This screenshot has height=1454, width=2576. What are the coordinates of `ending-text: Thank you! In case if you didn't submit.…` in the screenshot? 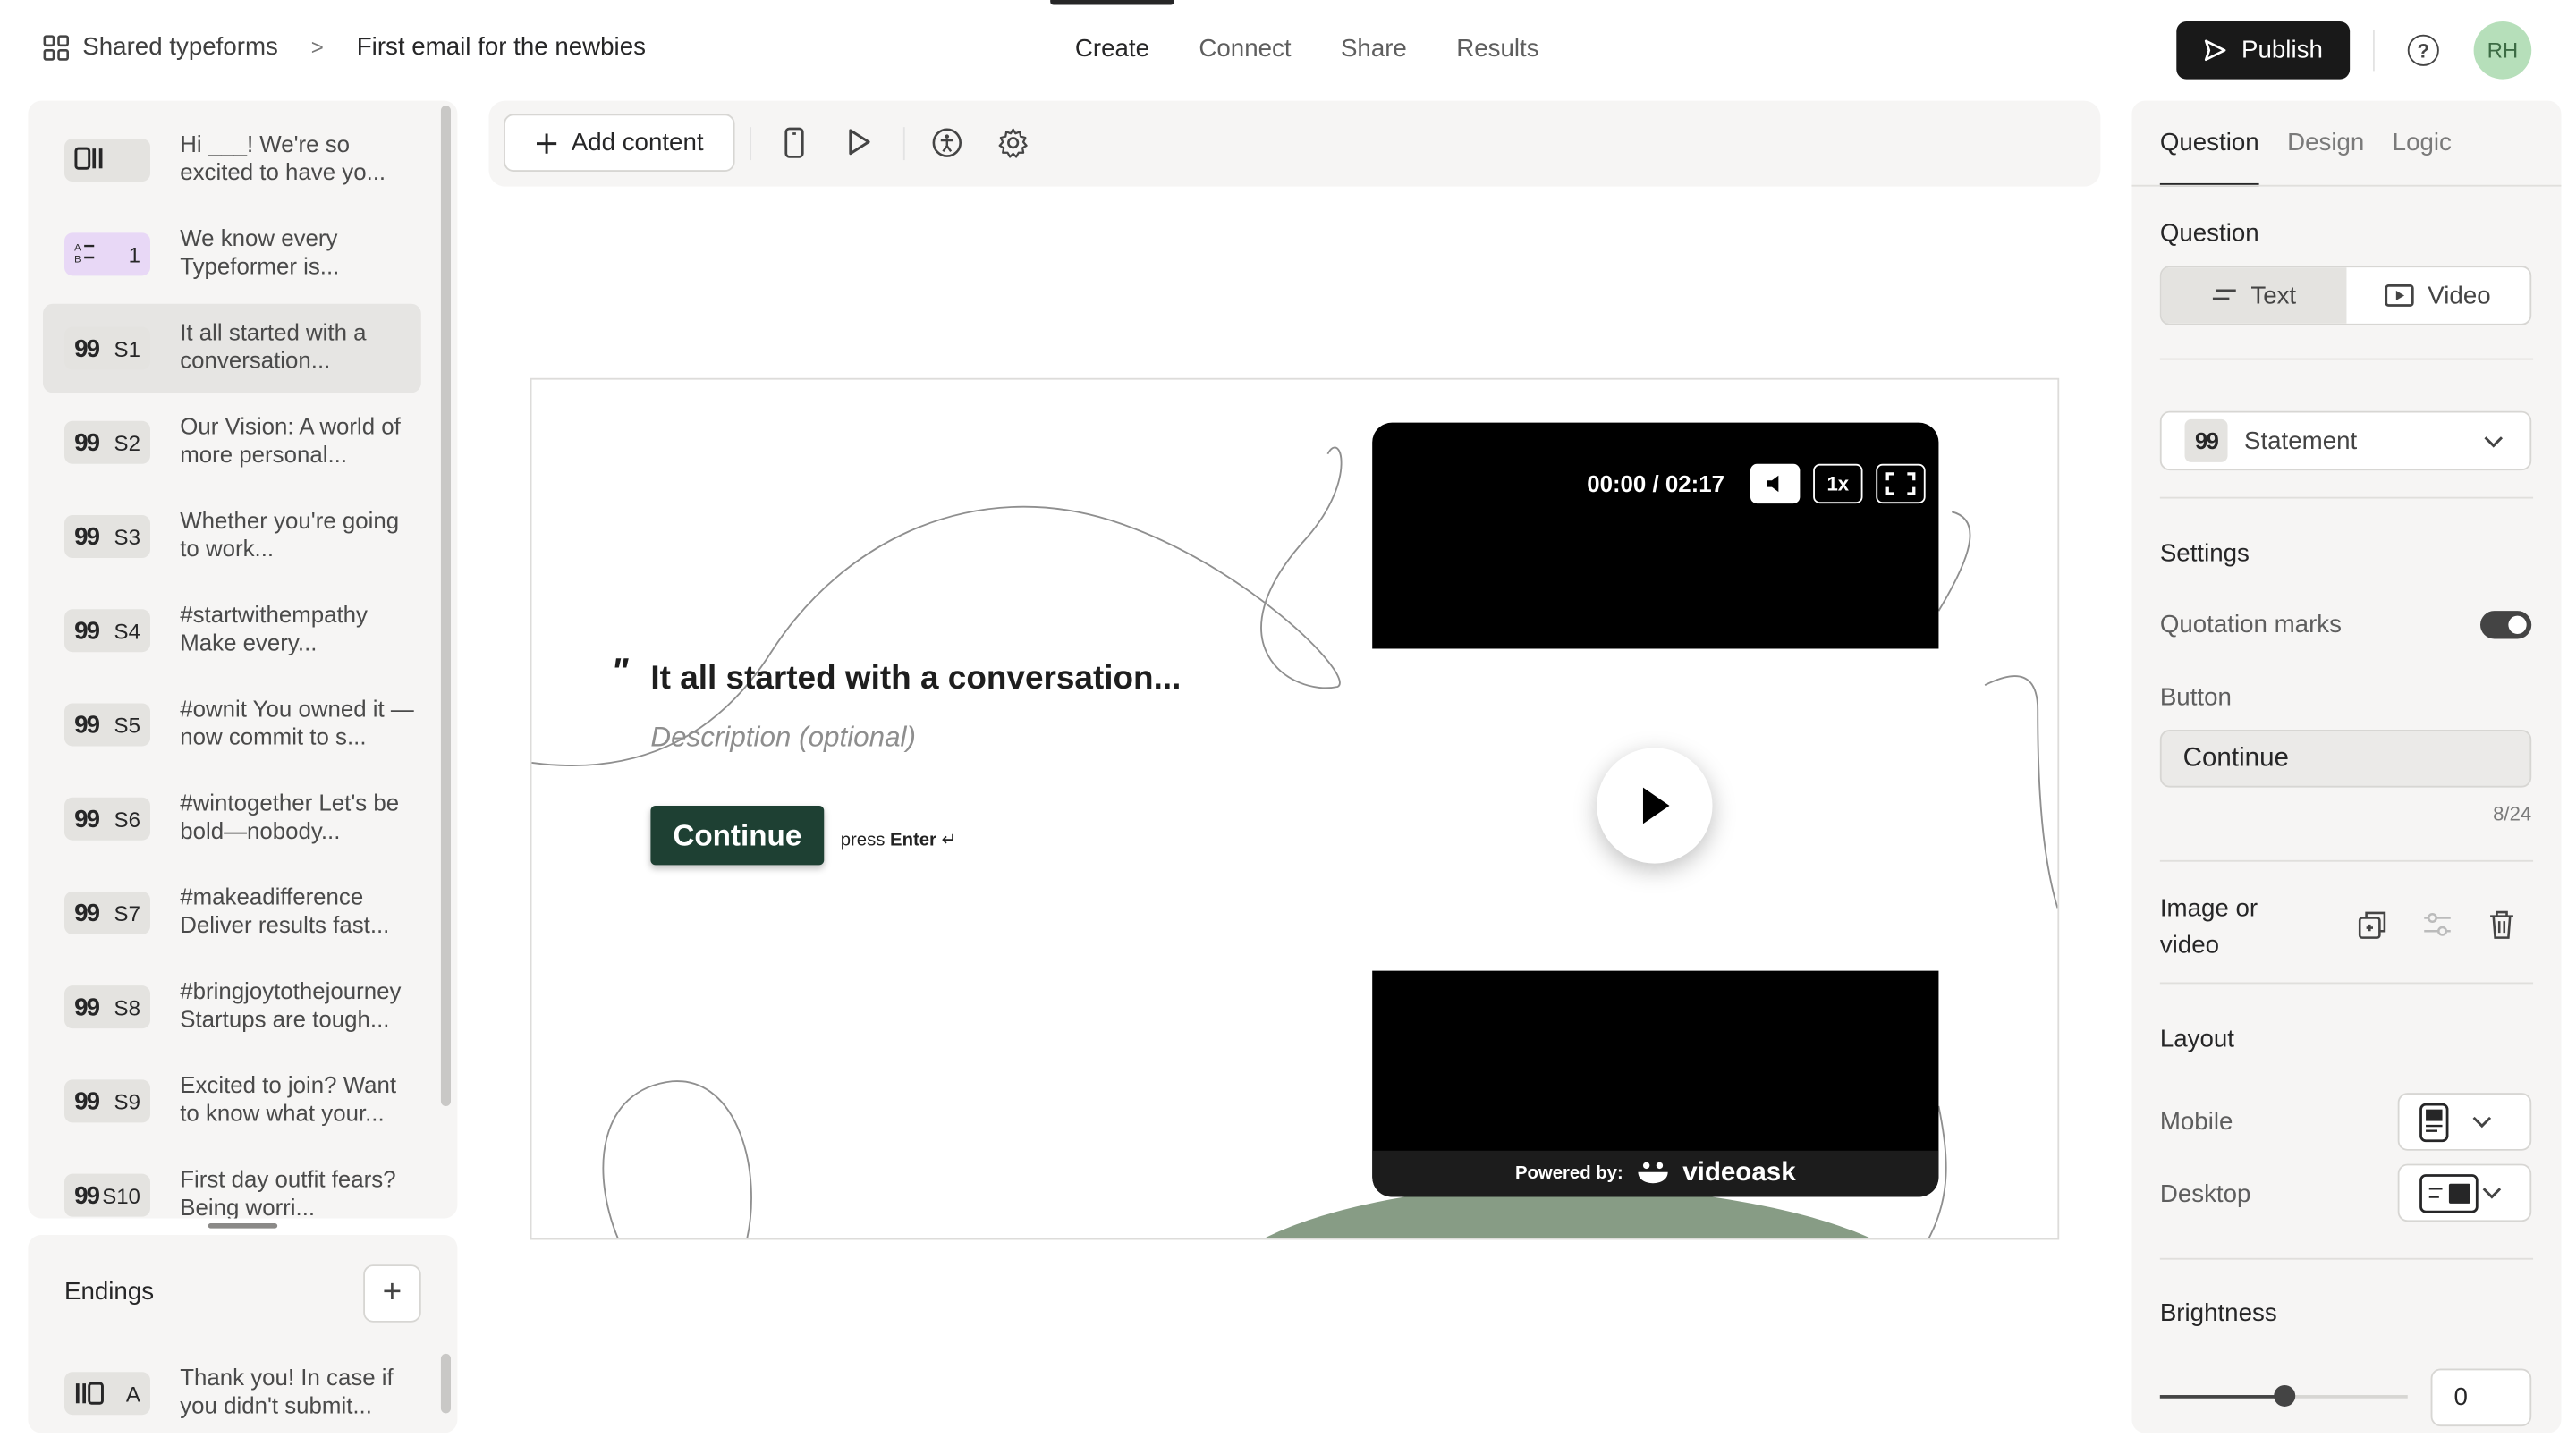 It's located at (287, 1391).